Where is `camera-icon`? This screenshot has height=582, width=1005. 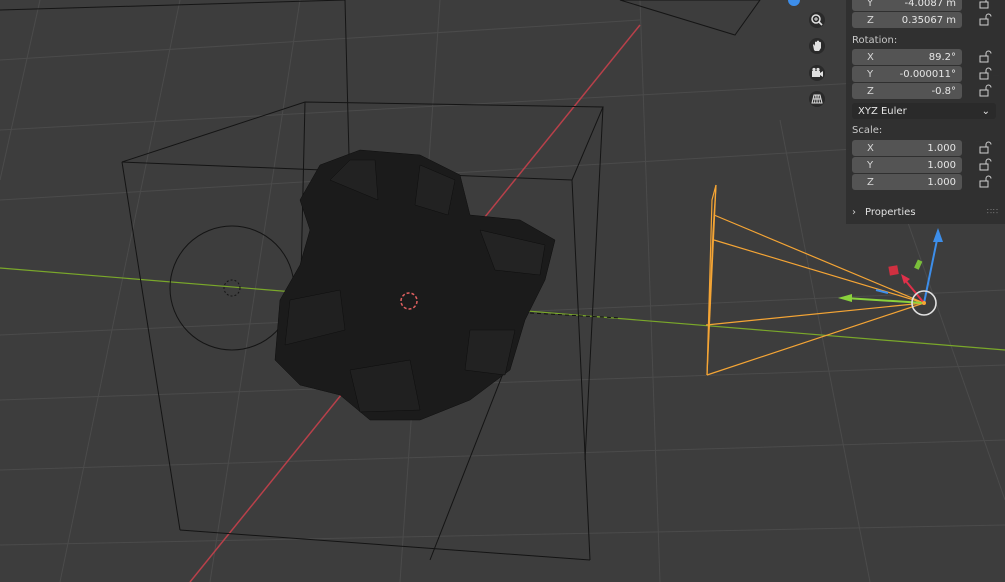 camera-icon is located at coordinates (817, 73).